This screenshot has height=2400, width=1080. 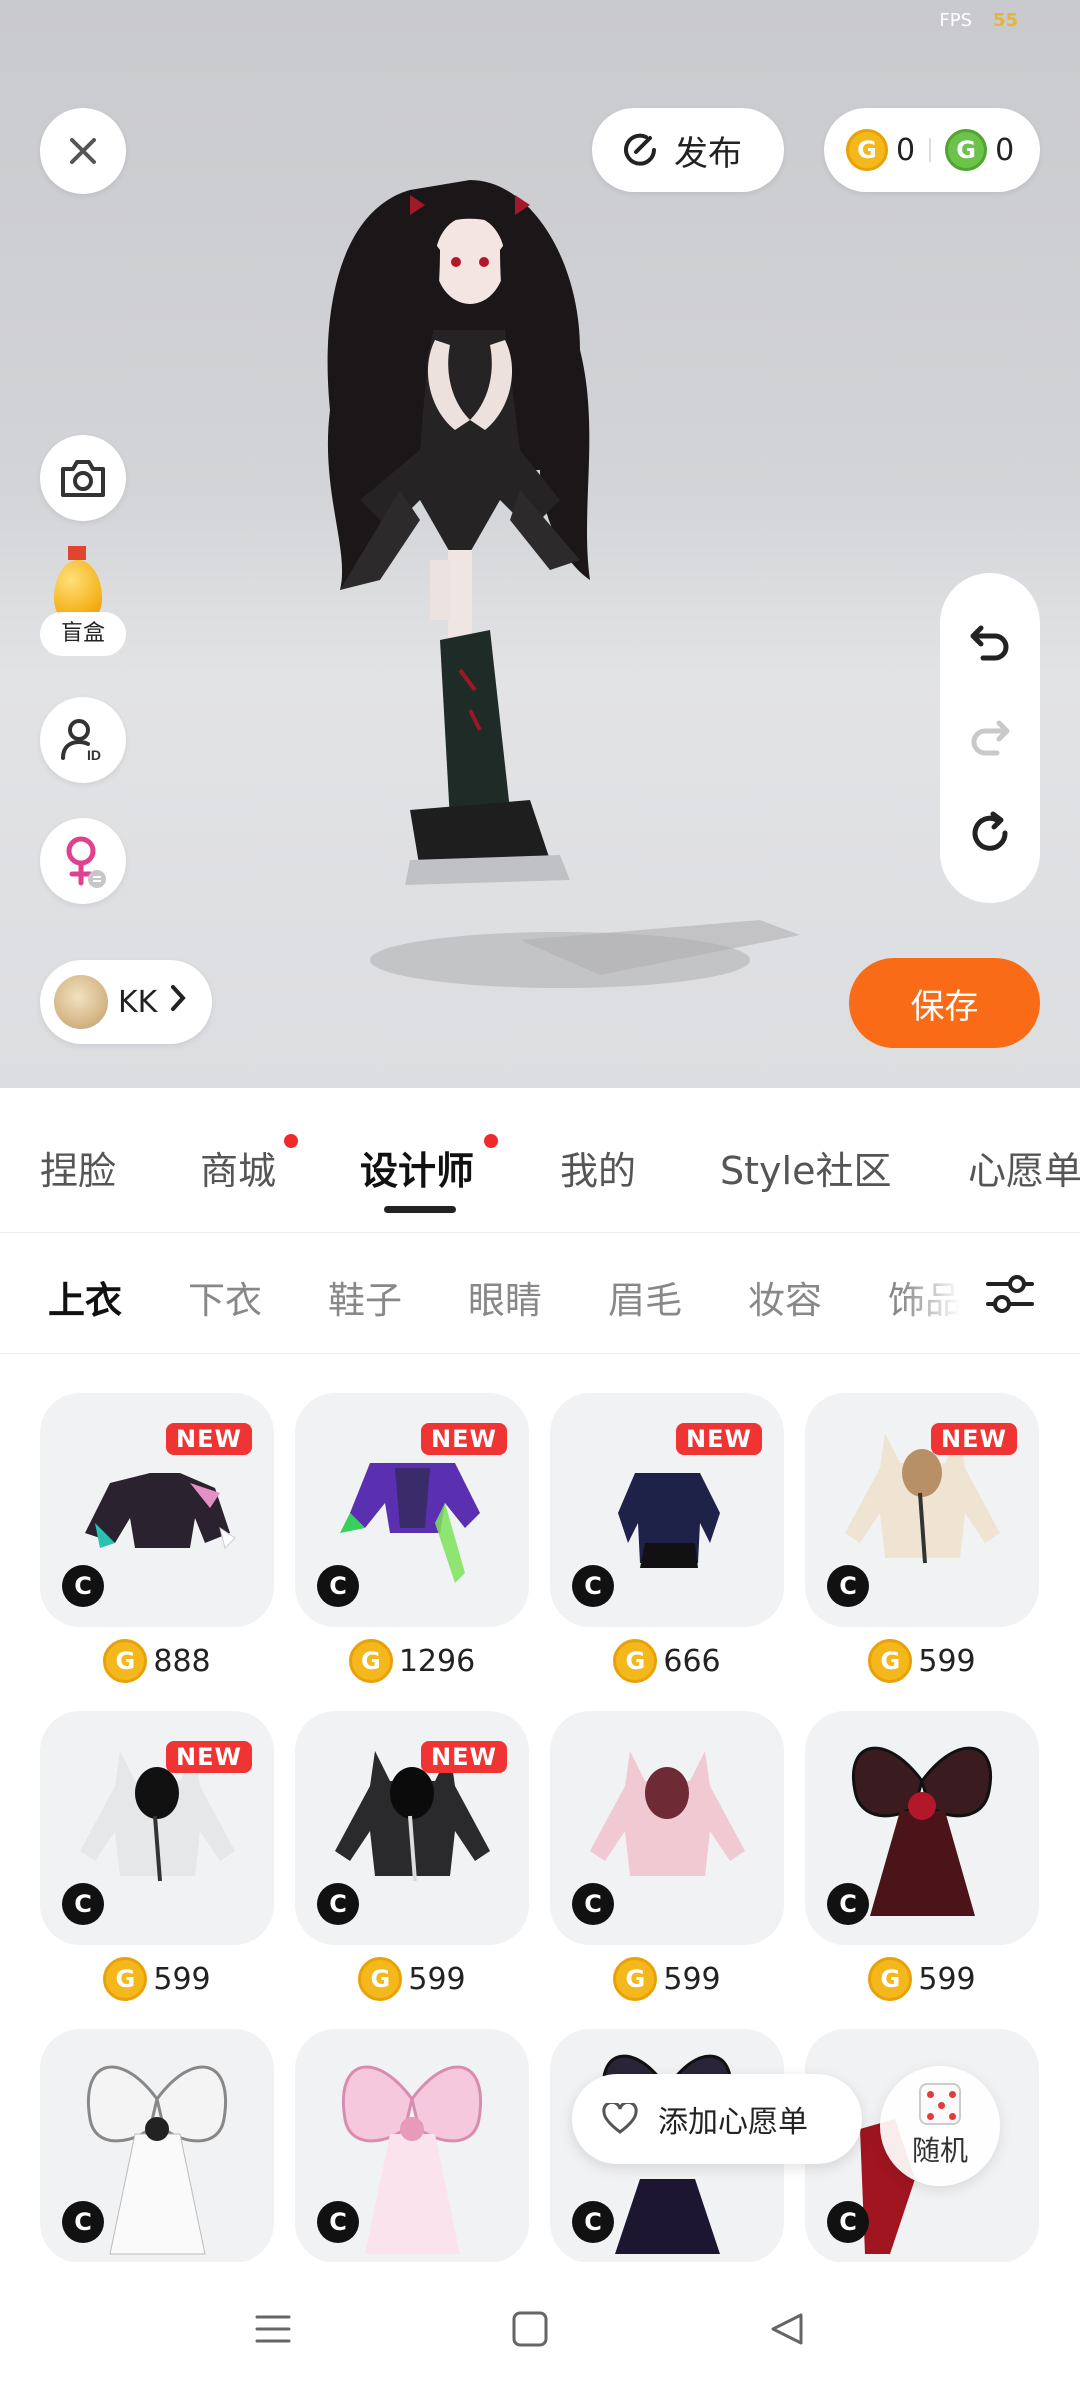 I want to click on currency-divider, so click(x=930, y=150).